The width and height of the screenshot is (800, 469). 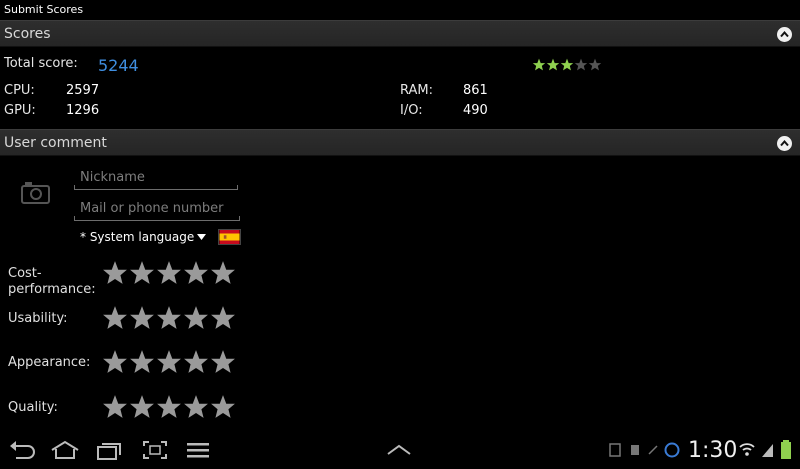 I want to click on spain-flag-icon, so click(x=229, y=237).